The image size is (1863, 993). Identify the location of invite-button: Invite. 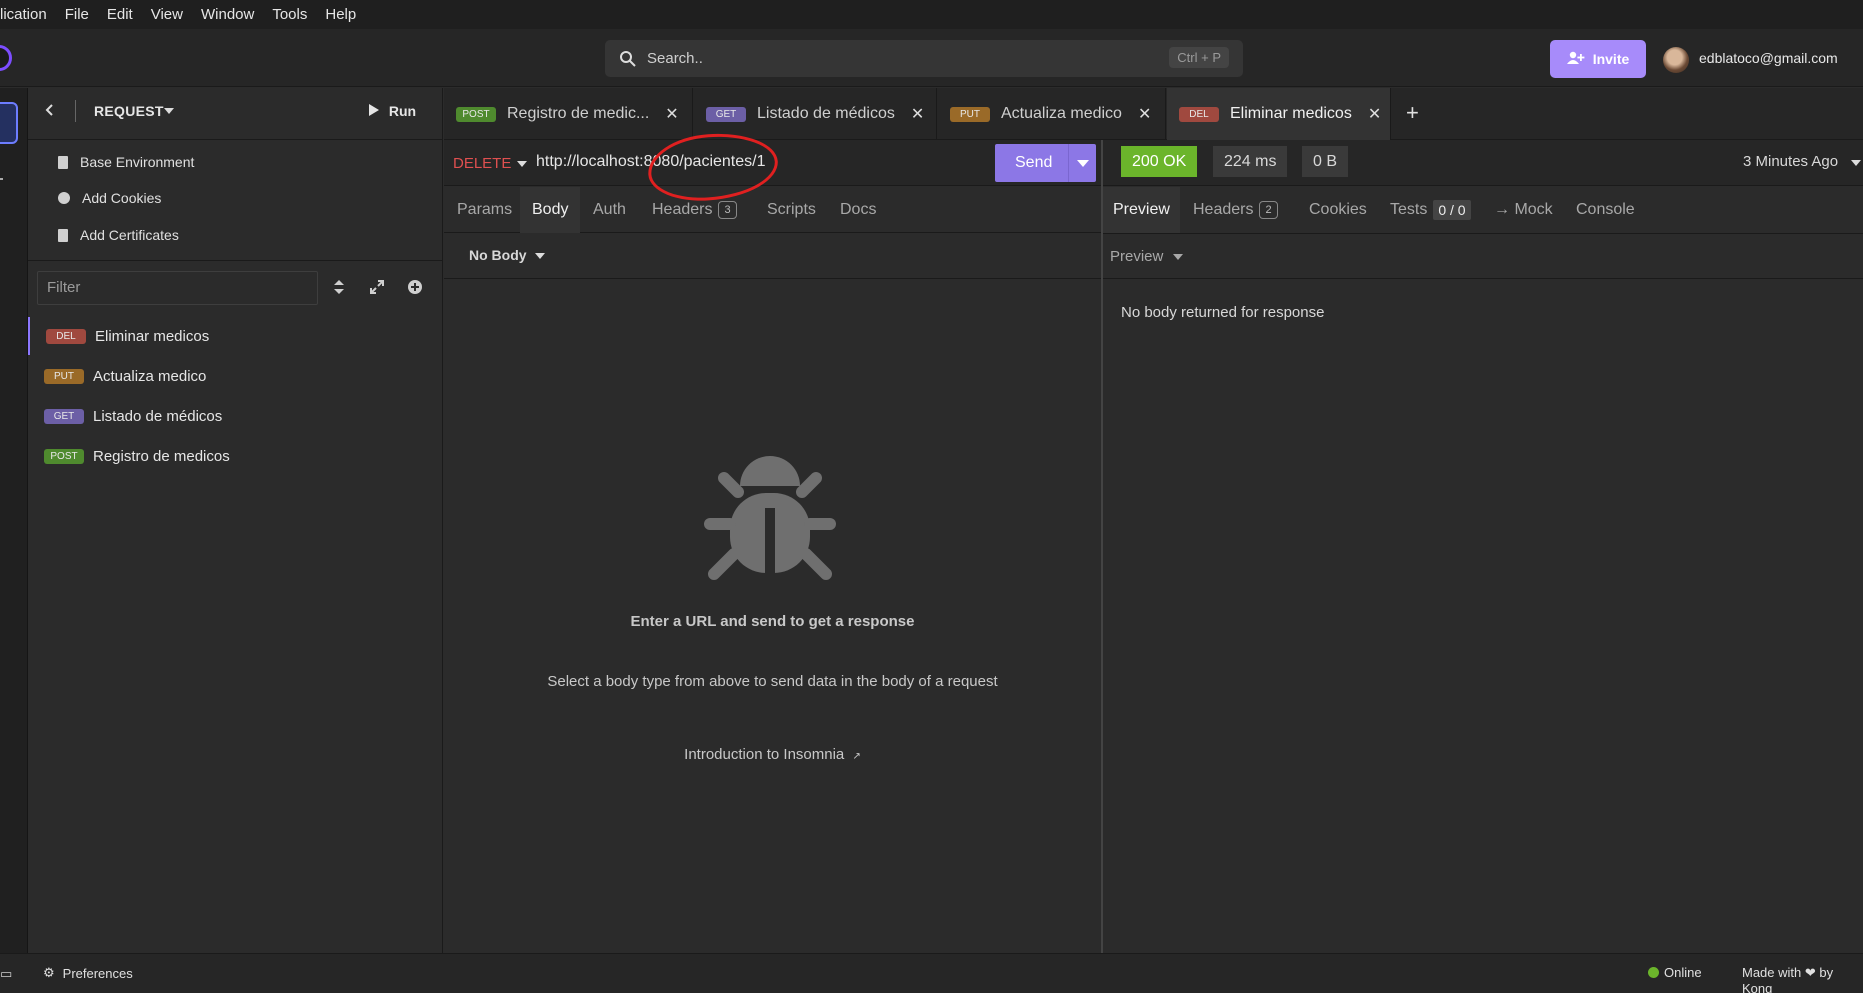
(1598, 59).